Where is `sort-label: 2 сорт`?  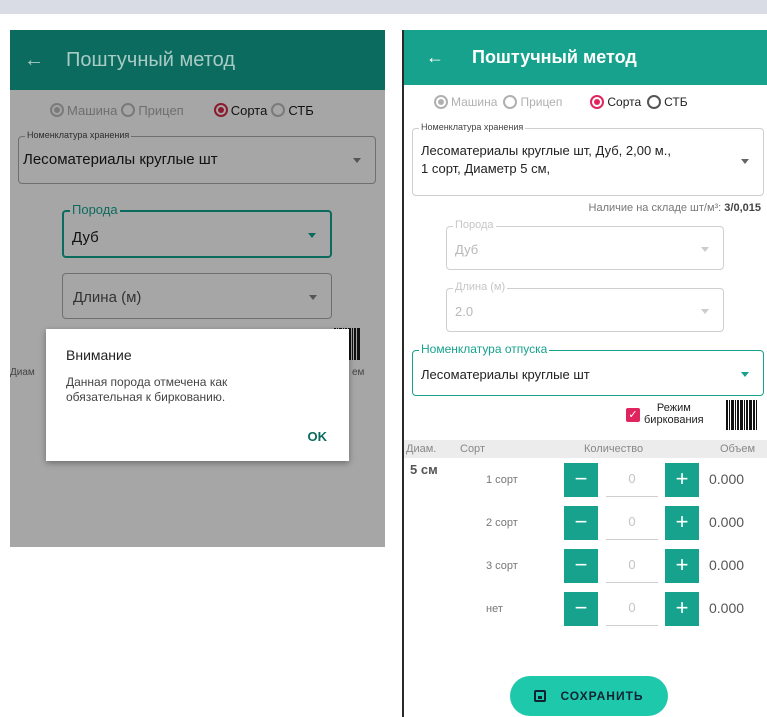
sort-label: 2 сорт is located at coordinates (502, 523).